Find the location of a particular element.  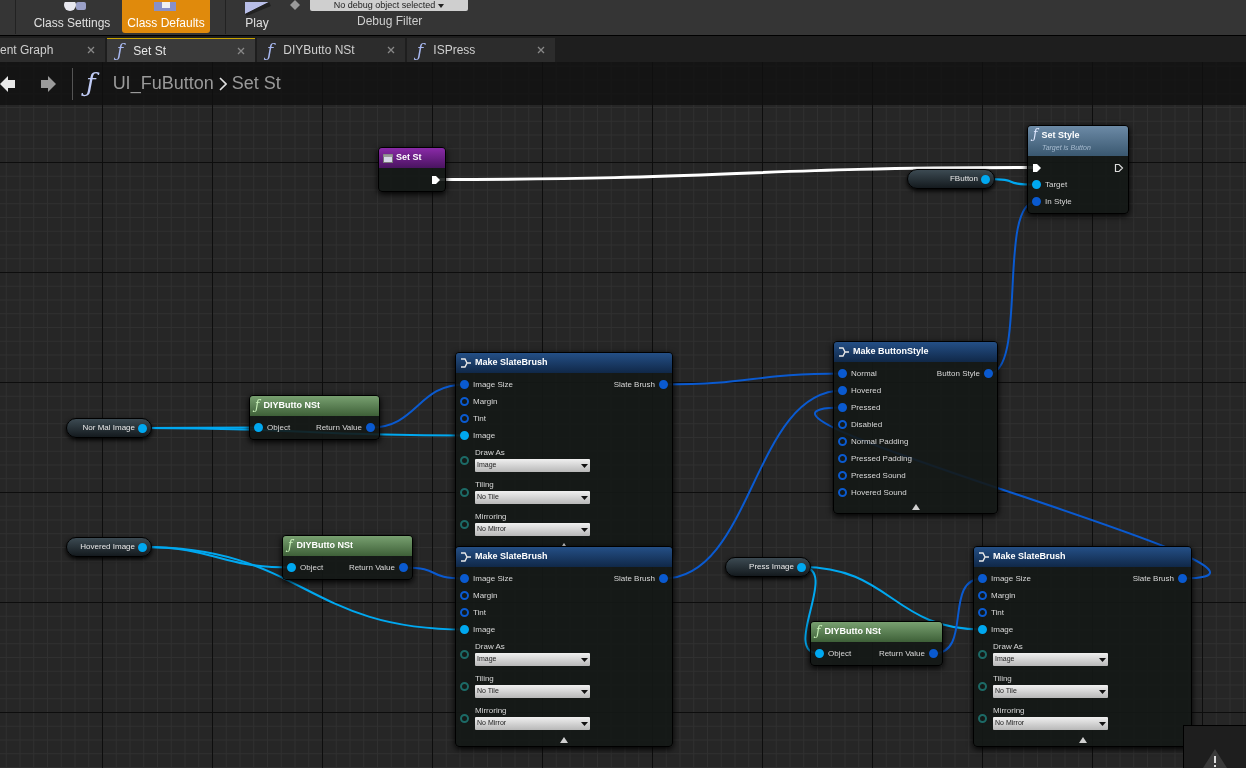

pin-label: Disabled is located at coordinates (867, 424).